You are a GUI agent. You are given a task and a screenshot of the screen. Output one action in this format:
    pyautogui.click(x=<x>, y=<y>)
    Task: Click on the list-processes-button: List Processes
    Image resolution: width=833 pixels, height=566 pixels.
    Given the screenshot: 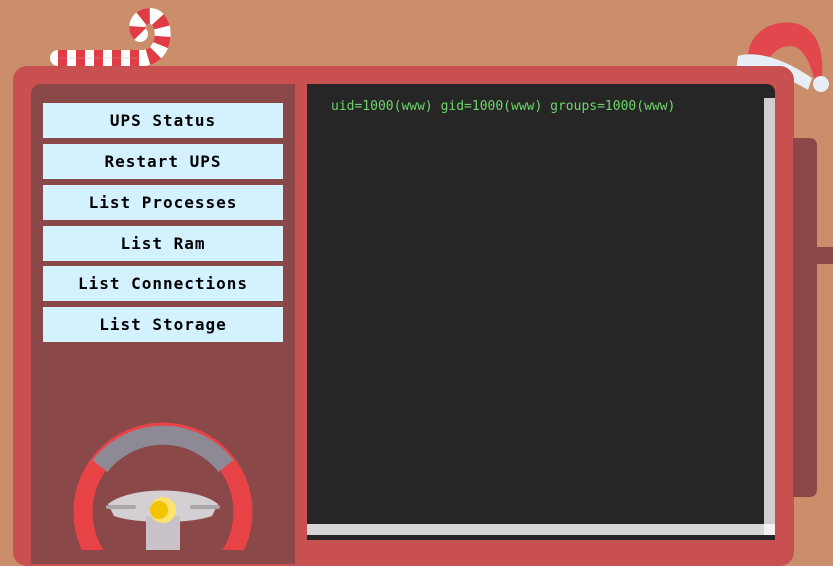 What is the action you would take?
    pyautogui.click(x=163, y=202)
    